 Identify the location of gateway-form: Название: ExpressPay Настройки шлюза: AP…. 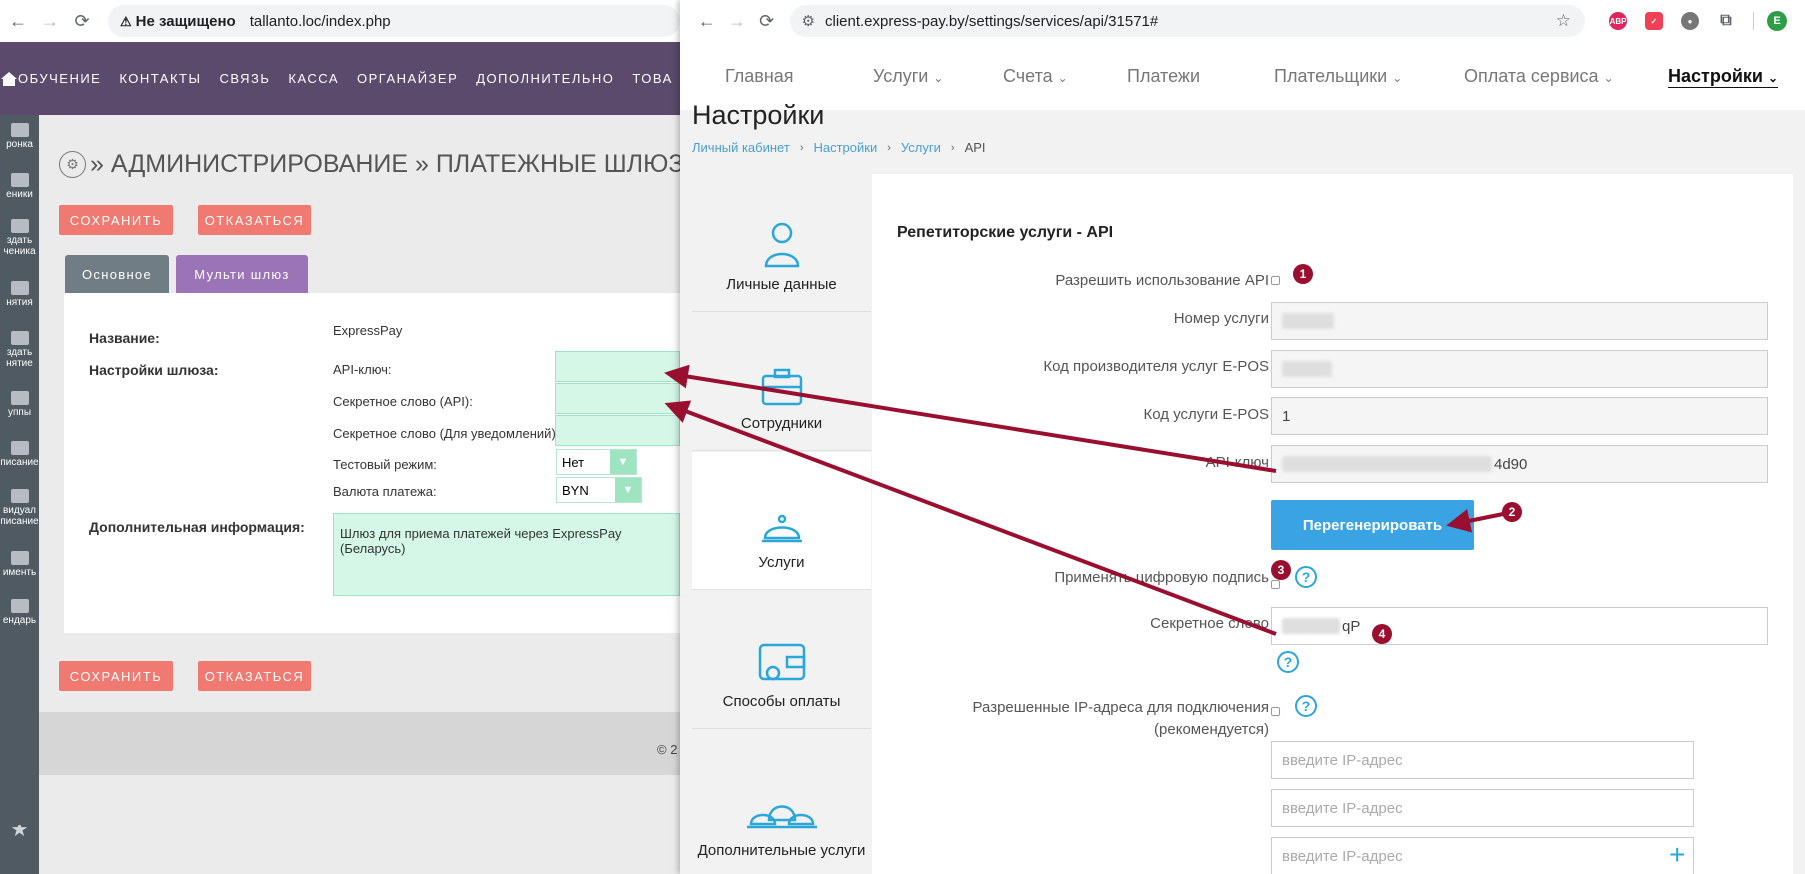
(372, 463).